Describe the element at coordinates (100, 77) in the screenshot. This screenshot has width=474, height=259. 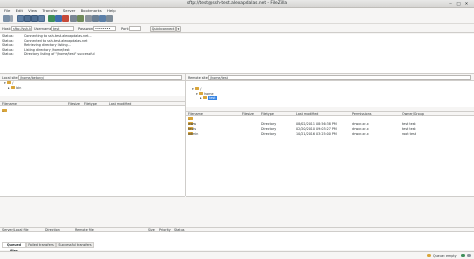
I see `local-path-input: /home/betony/` at that location.